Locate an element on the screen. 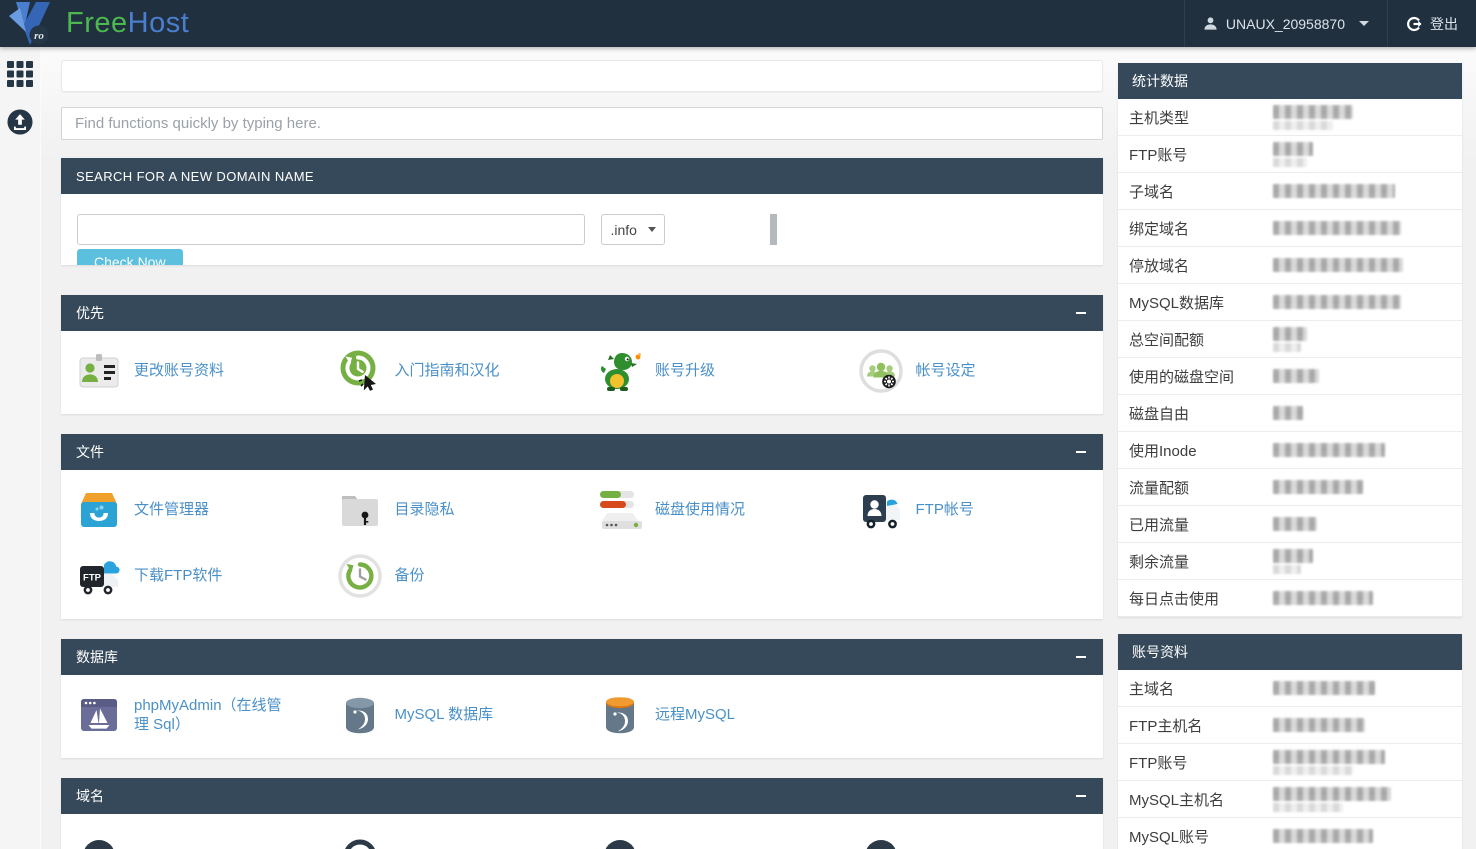 This screenshot has height=849, width=1476. info-row: MySQL主机名 is located at coordinates (1290, 799).